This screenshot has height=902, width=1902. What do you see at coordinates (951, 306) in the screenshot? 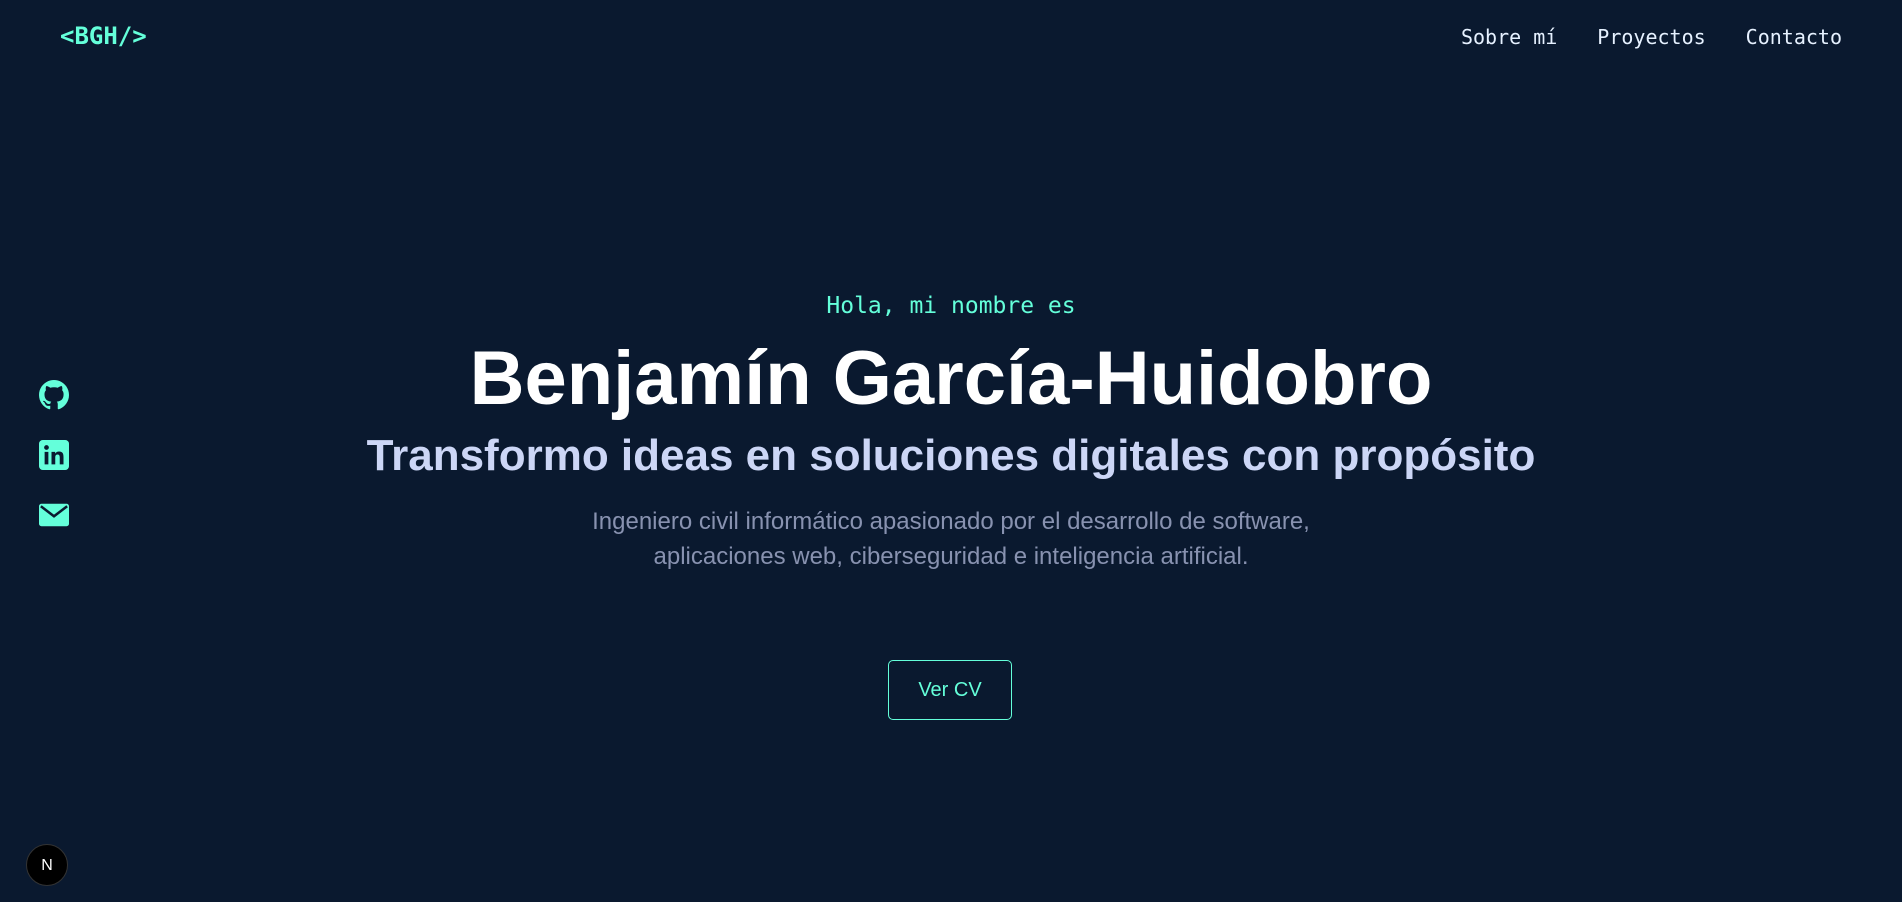
I see `greeting-text: Hola, mi nombre es` at bounding box center [951, 306].